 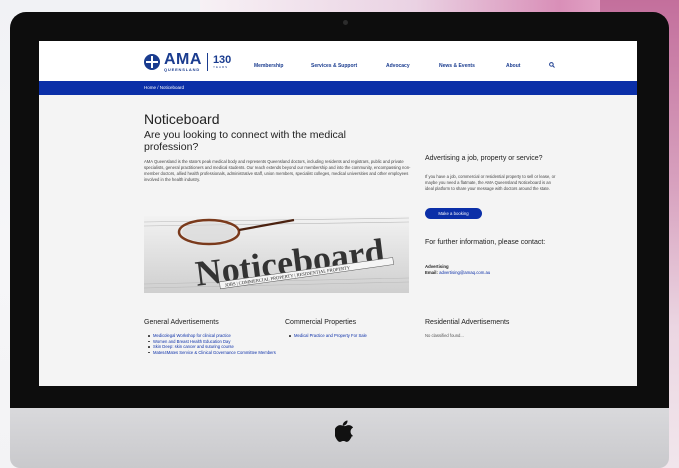 I want to click on commercial-properties-list: Medical Practice and Property For Sale, so click(x=352, y=336).